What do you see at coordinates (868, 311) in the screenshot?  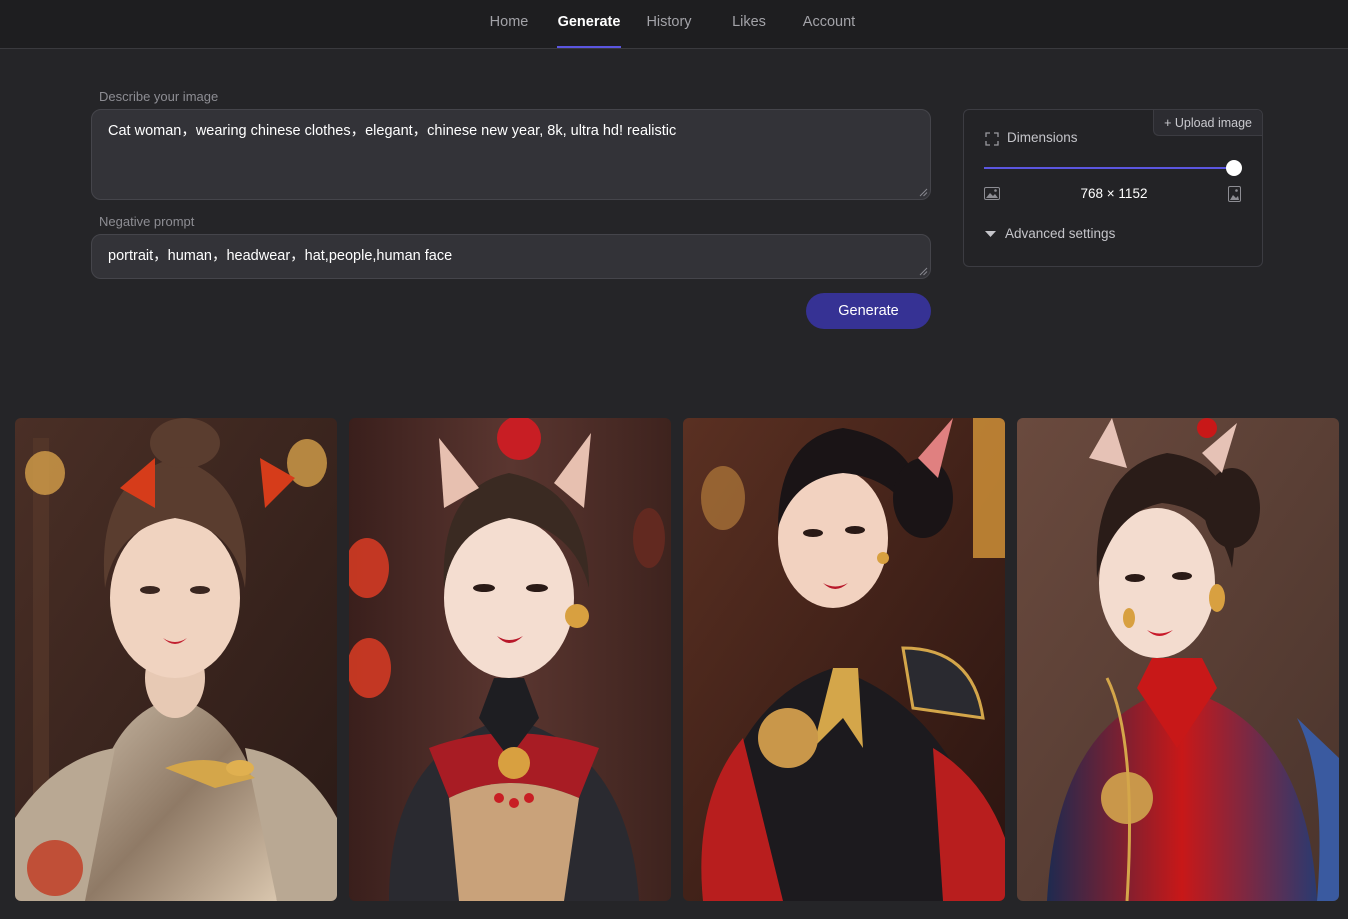 I see `generate-button: Generate` at bounding box center [868, 311].